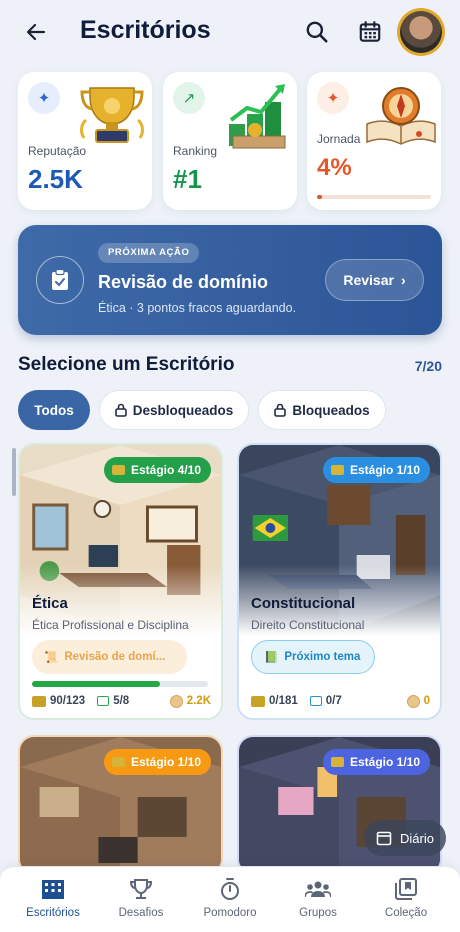 Image resolution: width=460 pixels, height=932 pixels. I want to click on scroll-icon: 📜, so click(51, 658).